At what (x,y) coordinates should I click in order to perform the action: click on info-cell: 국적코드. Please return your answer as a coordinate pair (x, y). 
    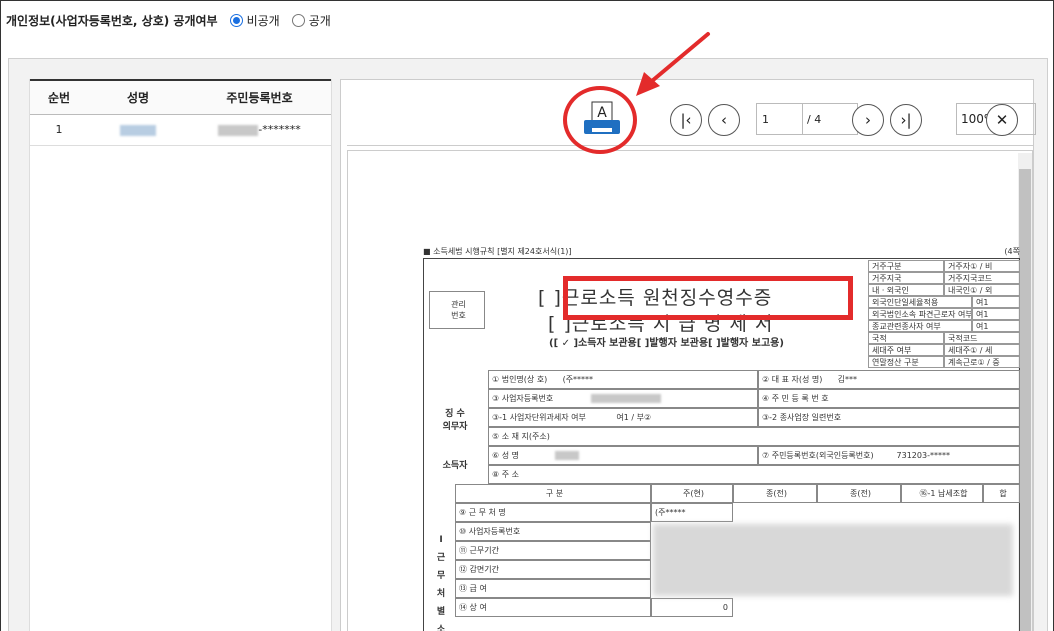
    Looking at the image, I should click on (982, 338).